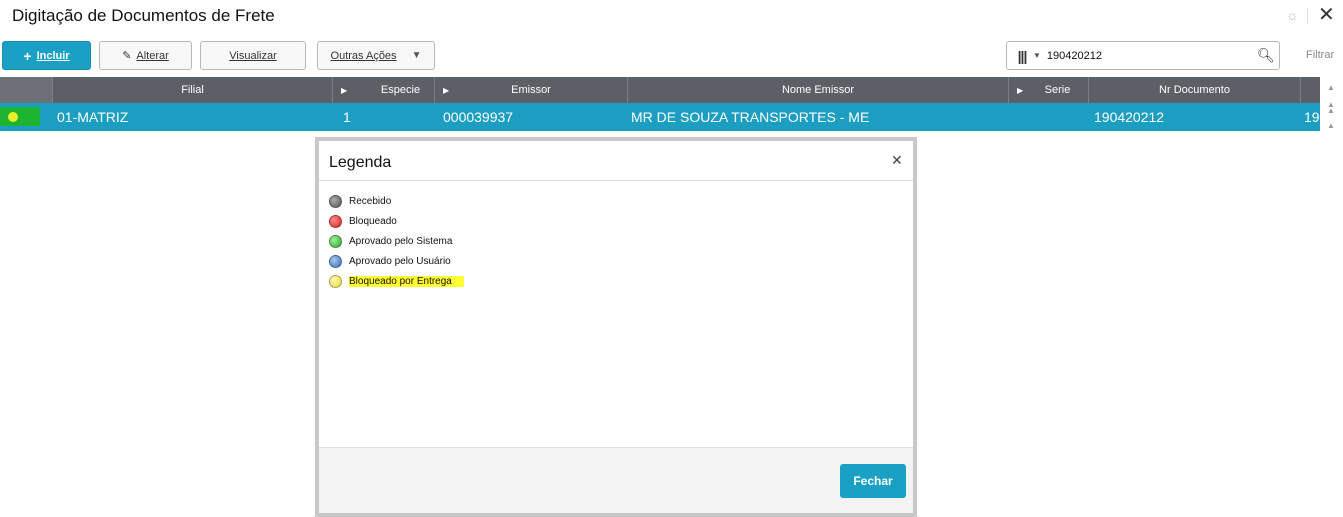  Describe the element at coordinates (416, 55) in the screenshot. I see `caret-down-icon: ▼` at that location.